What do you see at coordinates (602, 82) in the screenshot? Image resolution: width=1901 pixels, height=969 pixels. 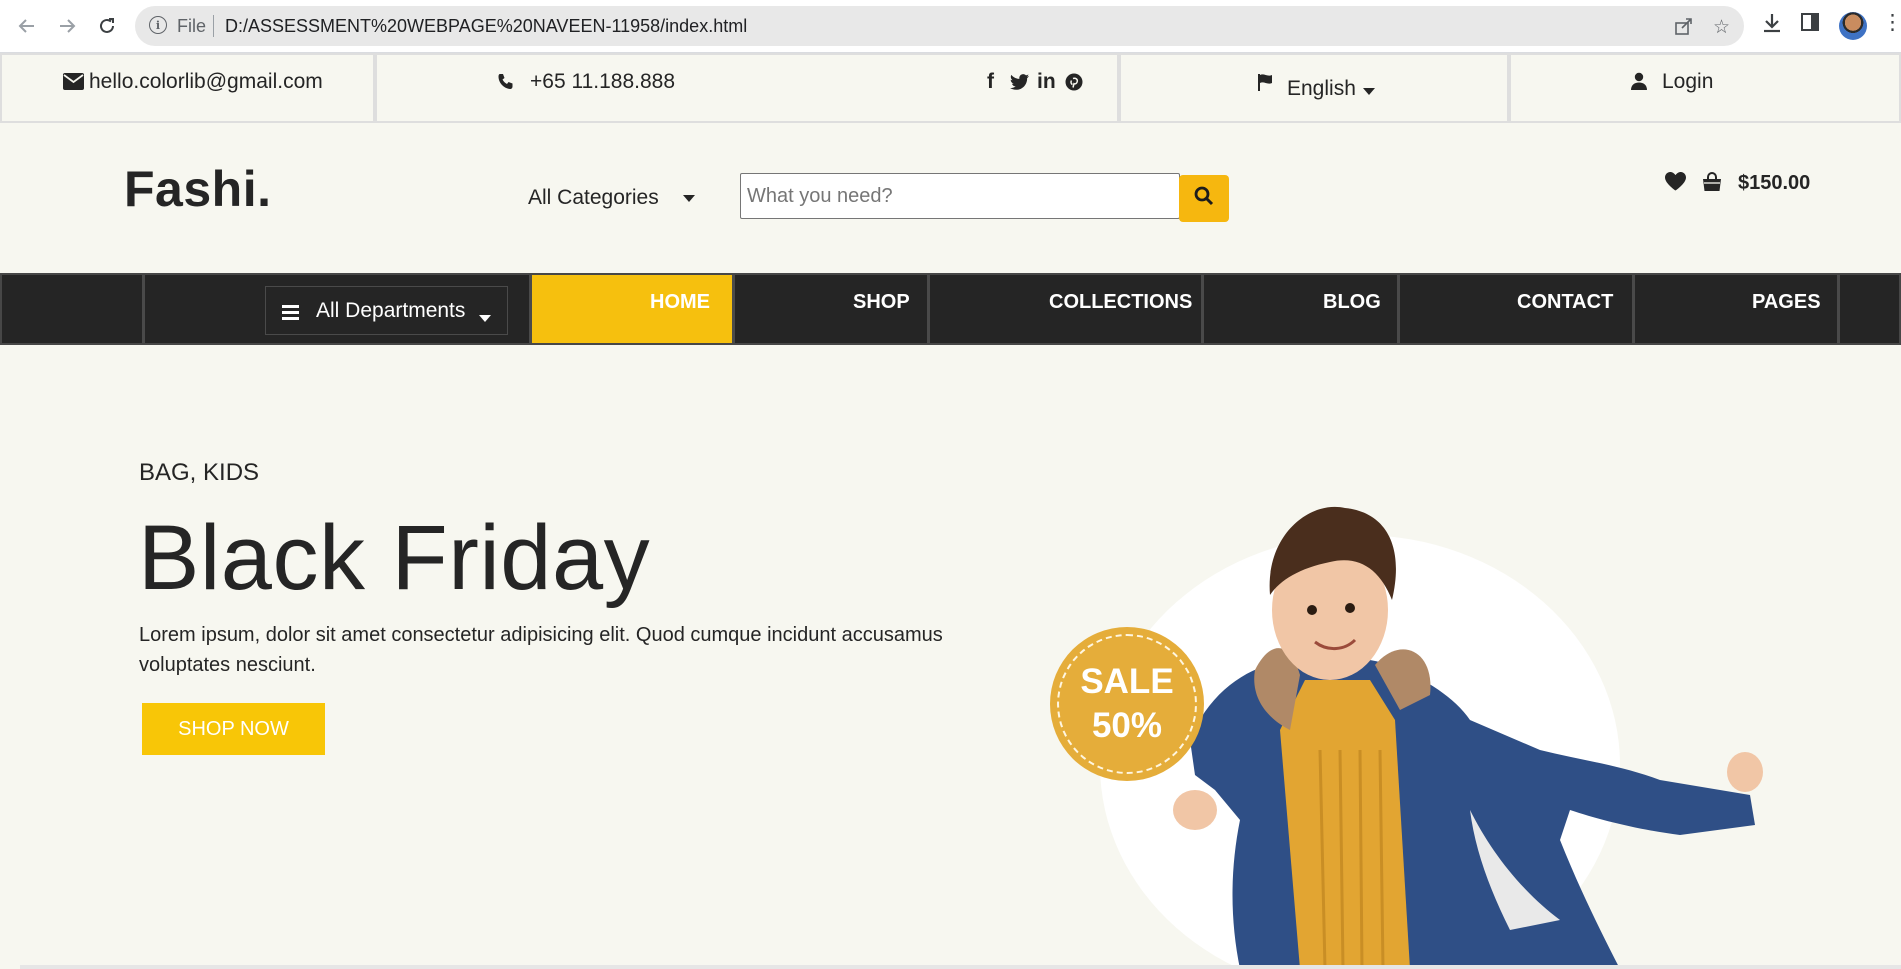 I see `phone-text: +65 11.188.888` at bounding box center [602, 82].